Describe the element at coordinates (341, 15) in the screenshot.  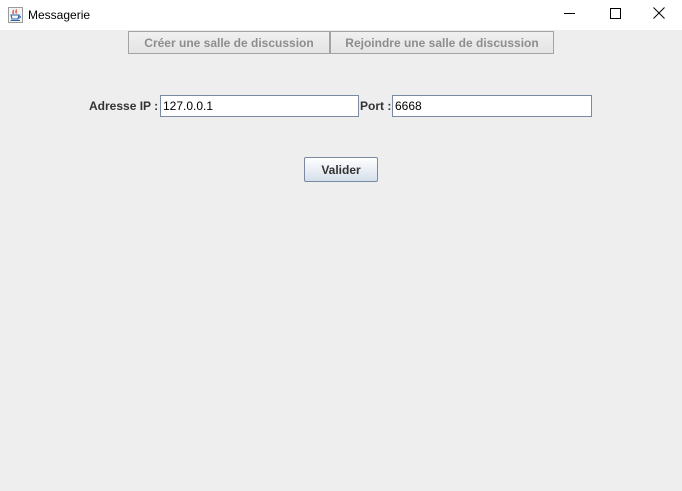
I see `title-bar: Messagerie` at that location.